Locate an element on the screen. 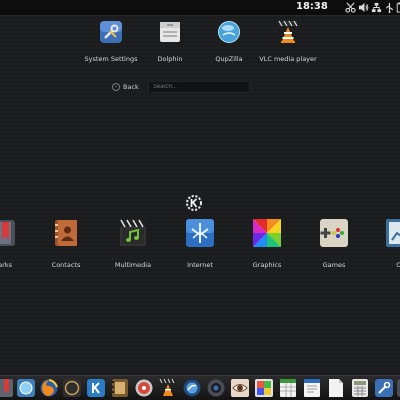  search-input is located at coordinates (199, 87).